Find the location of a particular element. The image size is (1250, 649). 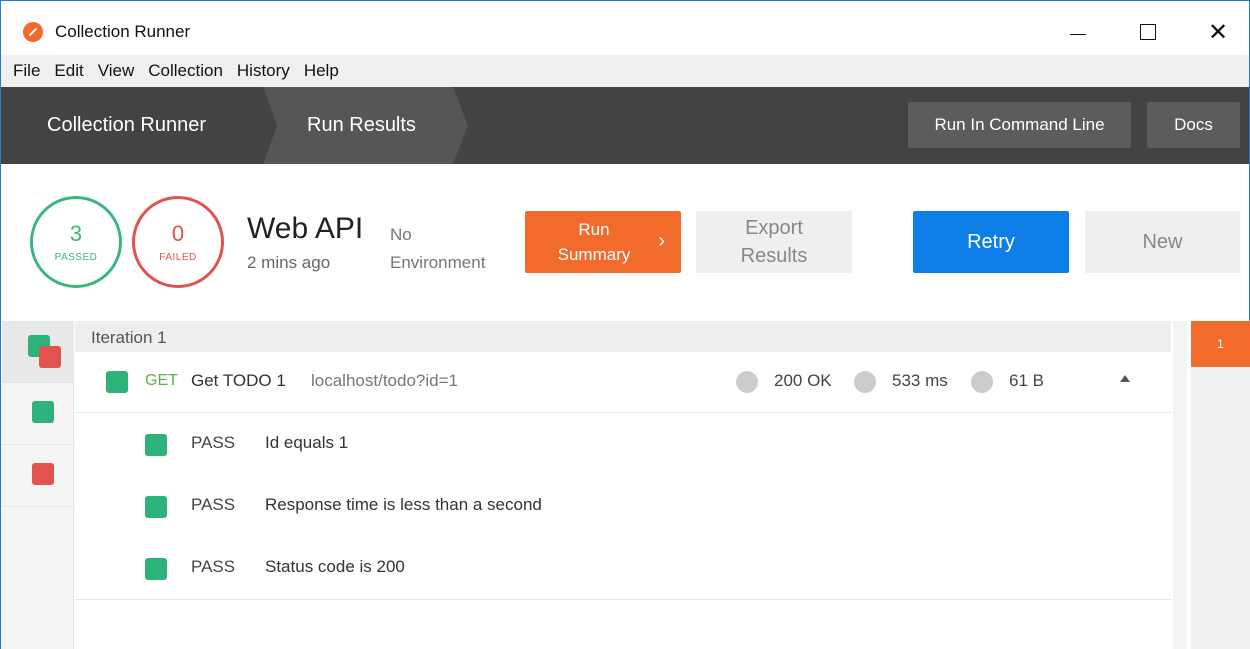

results-filter-sidebar is located at coordinates (38, 485).